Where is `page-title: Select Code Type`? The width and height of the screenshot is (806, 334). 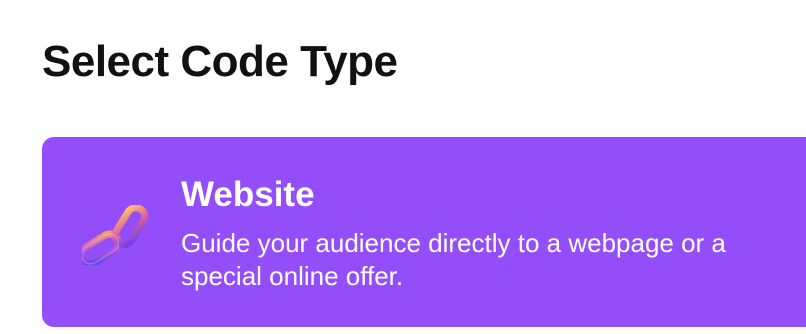
page-title: Select Code Type is located at coordinates (220, 61).